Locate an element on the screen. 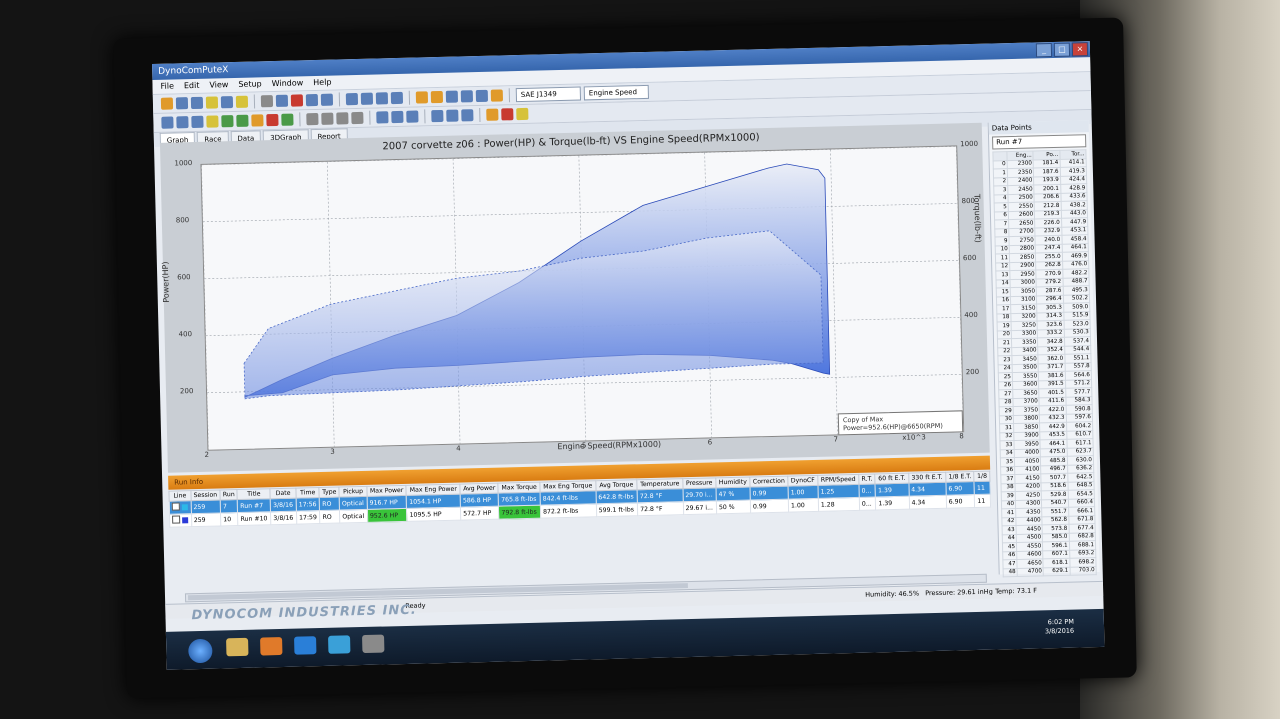  run-info-title: Run Info is located at coordinates (189, 482).